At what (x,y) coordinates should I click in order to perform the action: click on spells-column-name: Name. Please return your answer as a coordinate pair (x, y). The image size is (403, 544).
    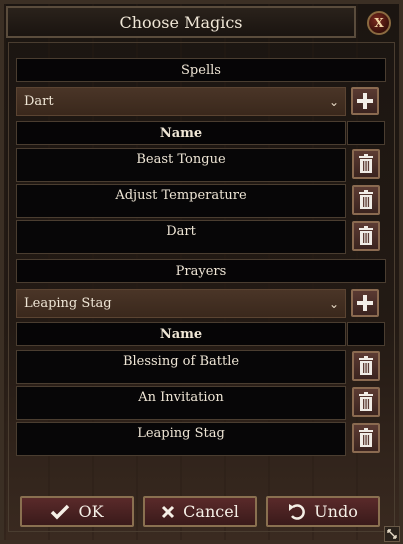
    Looking at the image, I should click on (181, 133).